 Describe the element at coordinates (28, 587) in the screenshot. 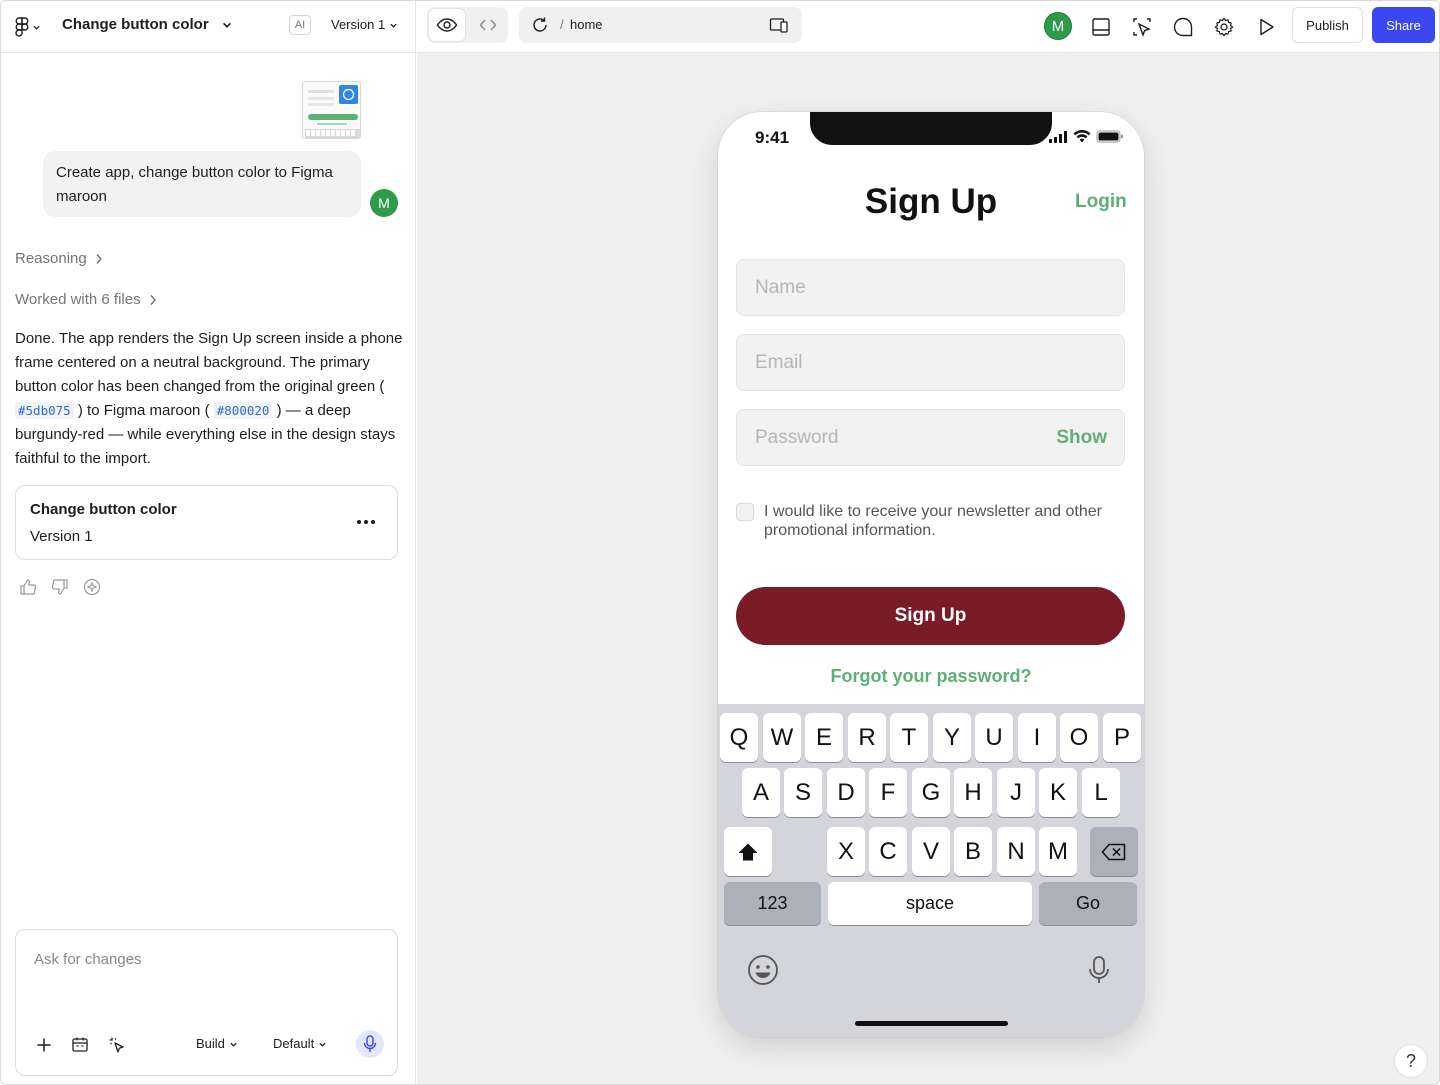

I see `thumbs-up-icon` at that location.